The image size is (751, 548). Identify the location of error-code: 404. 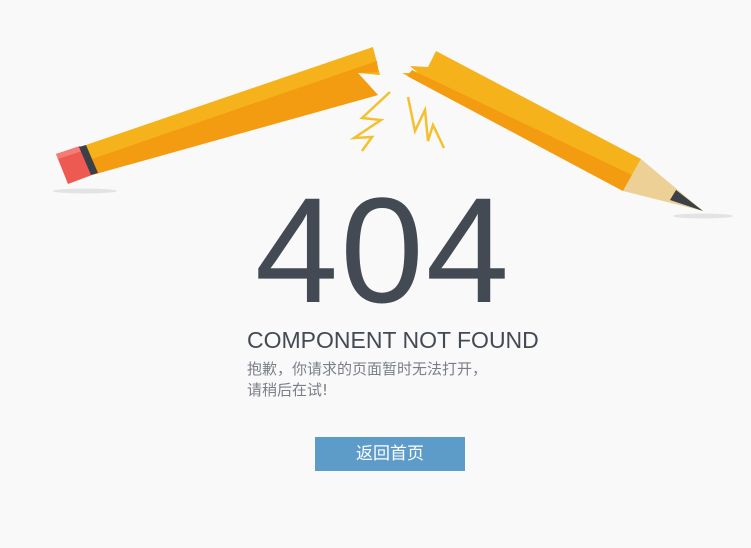
(383, 250).